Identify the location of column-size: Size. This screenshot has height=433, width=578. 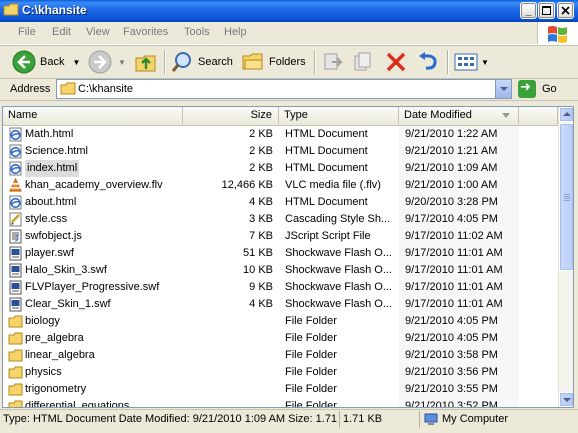
(231, 115).